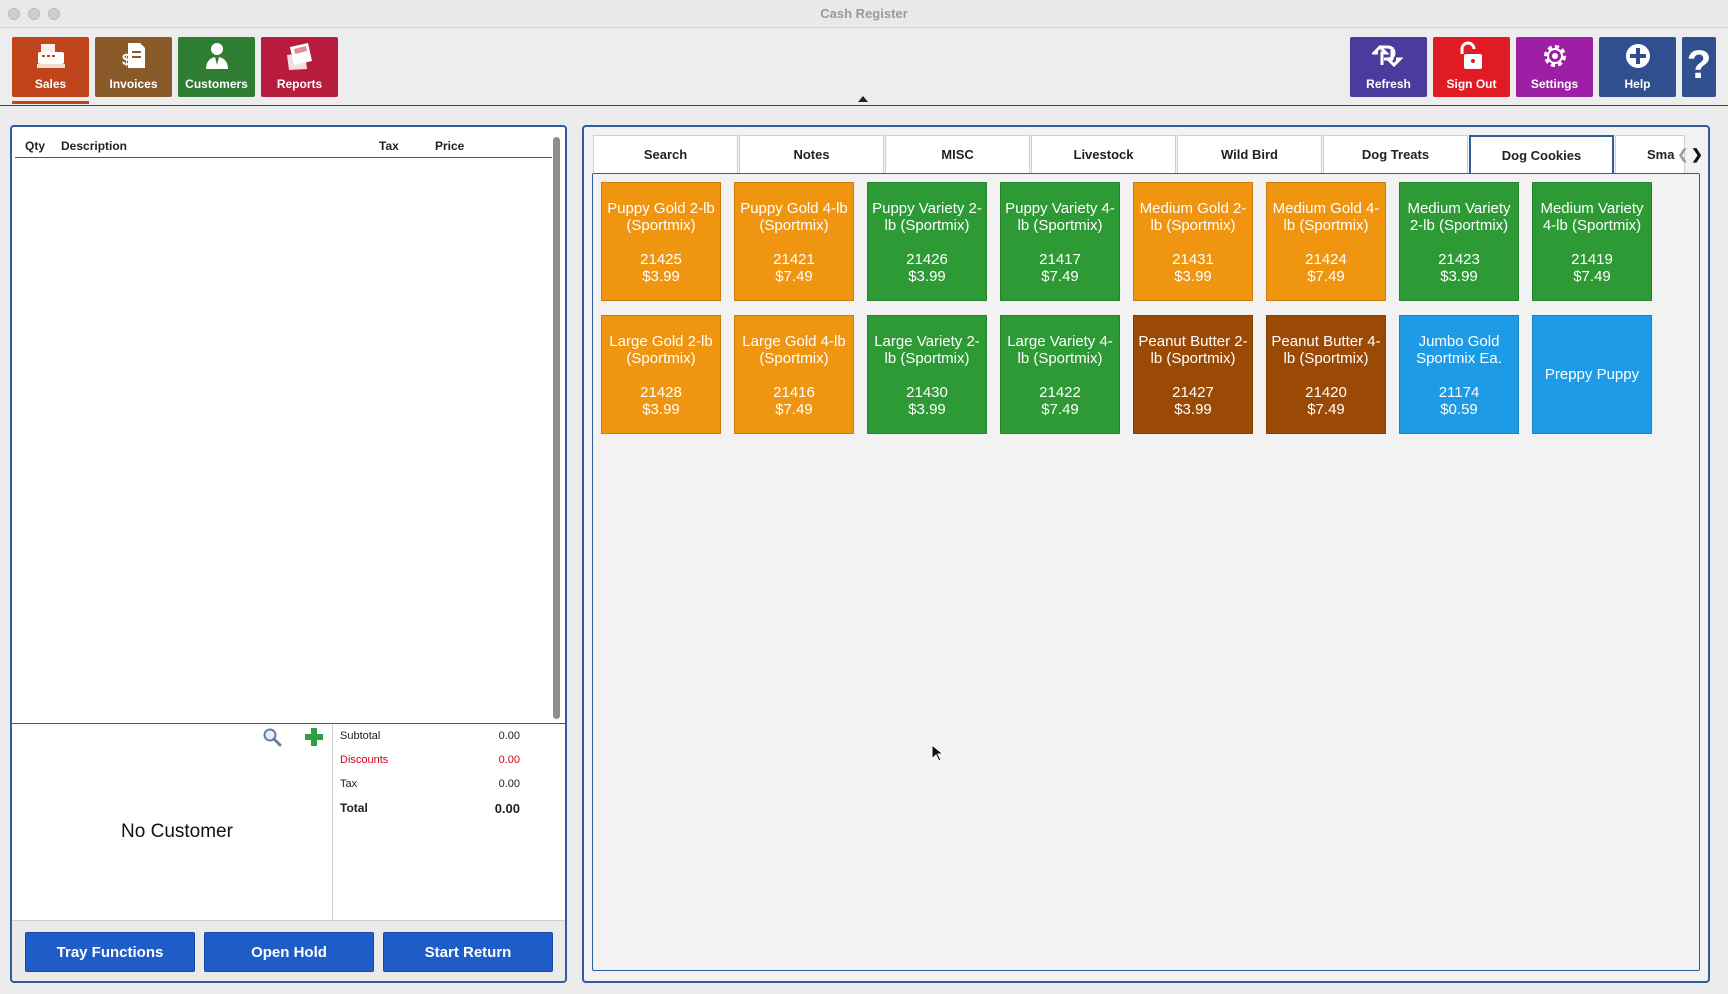 The width and height of the screenshot is (1728, 994). I want to click on product-button: Medium Variety 2-lb (Sportmix) 21423 $3.99, so click(1459, 241).